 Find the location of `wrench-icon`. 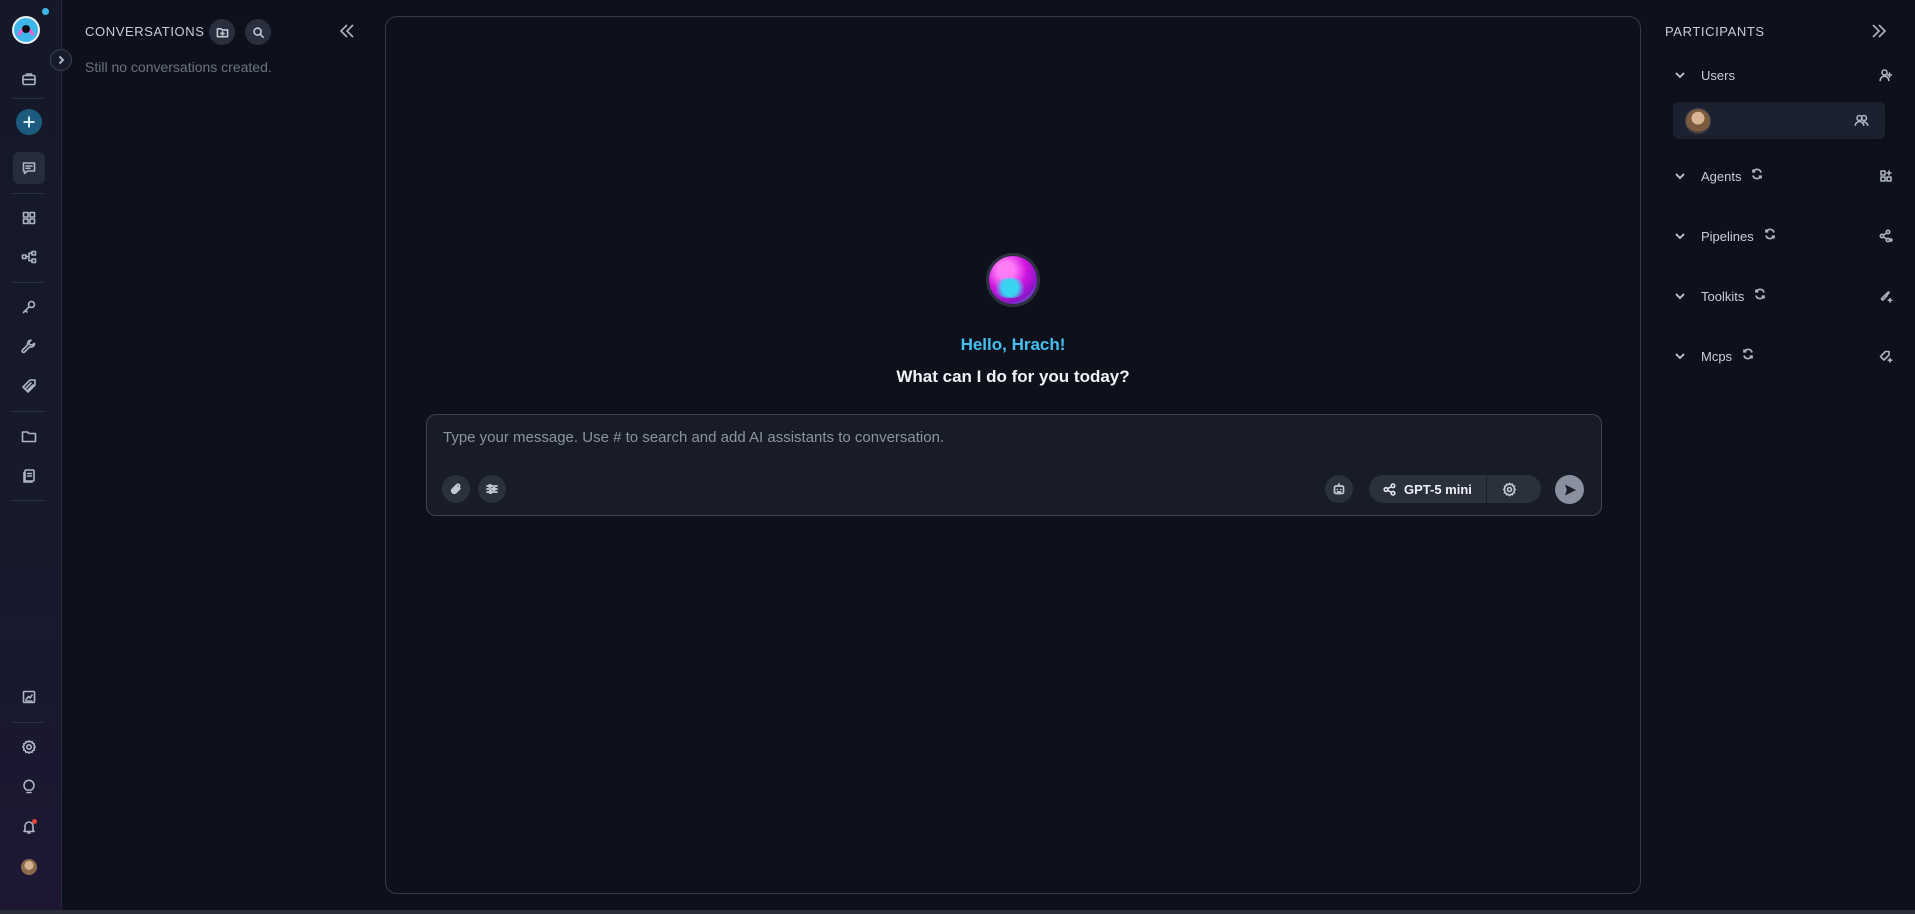

wrench-icon is located at coordinates (28, 346).